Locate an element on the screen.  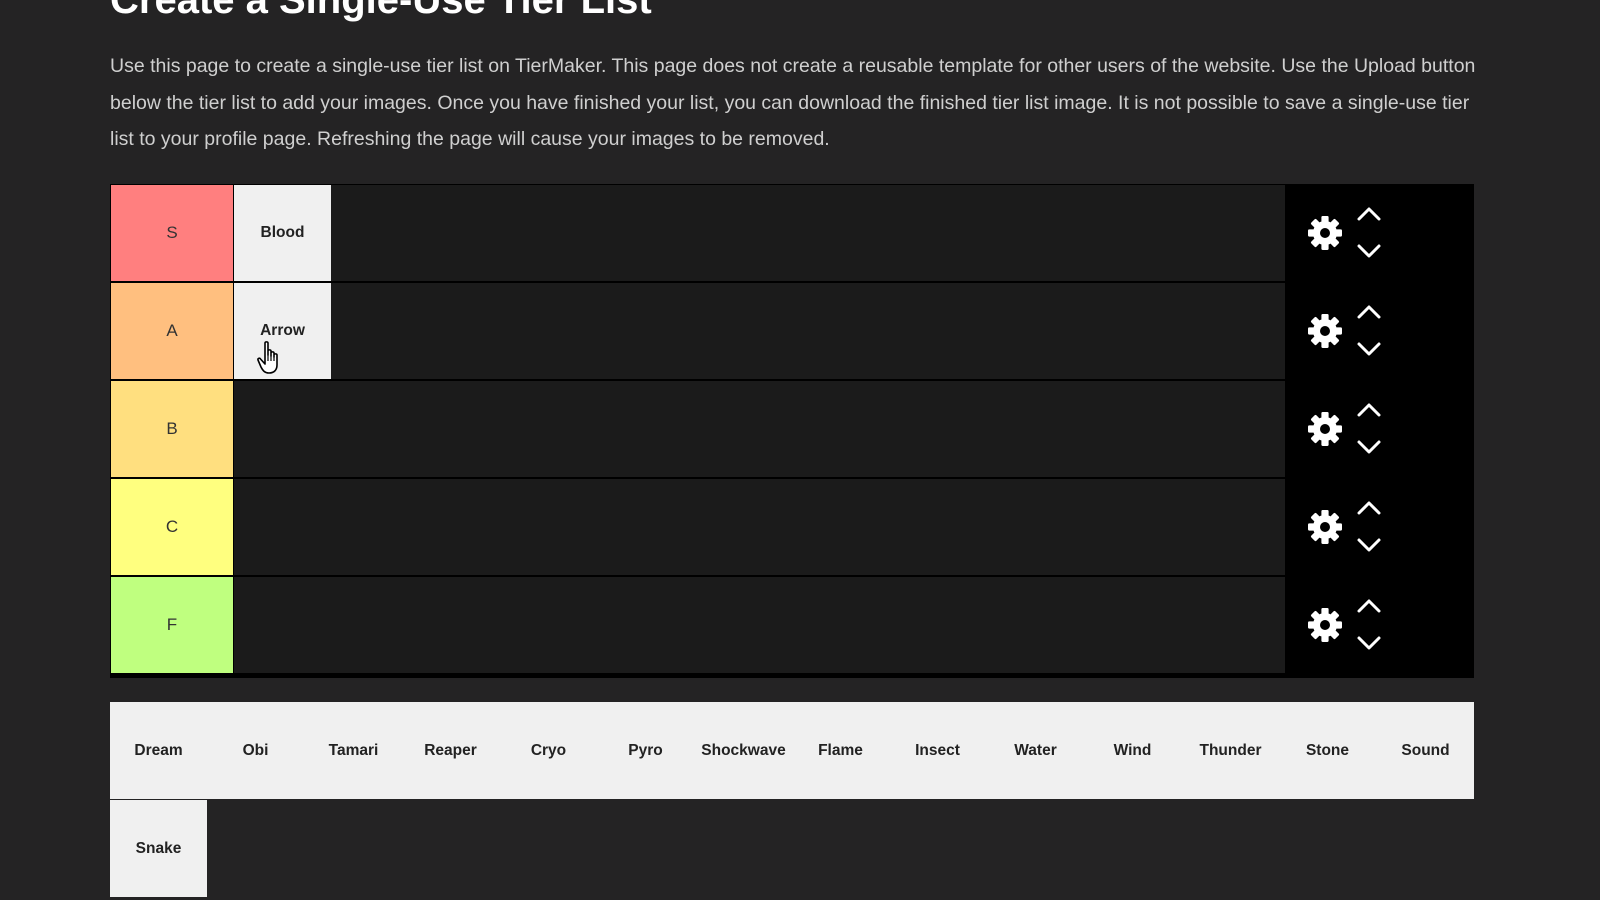
tier-row-a: A Arrow is located at coordinates (792, 331).